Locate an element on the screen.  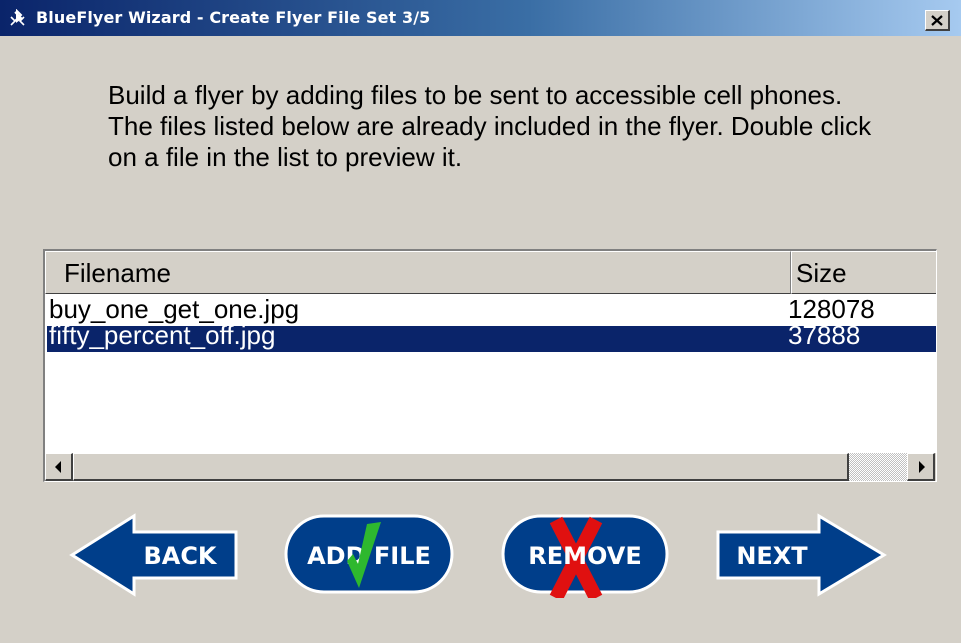
remove-button-label: REMOVE is located at coordinates (584, 556).